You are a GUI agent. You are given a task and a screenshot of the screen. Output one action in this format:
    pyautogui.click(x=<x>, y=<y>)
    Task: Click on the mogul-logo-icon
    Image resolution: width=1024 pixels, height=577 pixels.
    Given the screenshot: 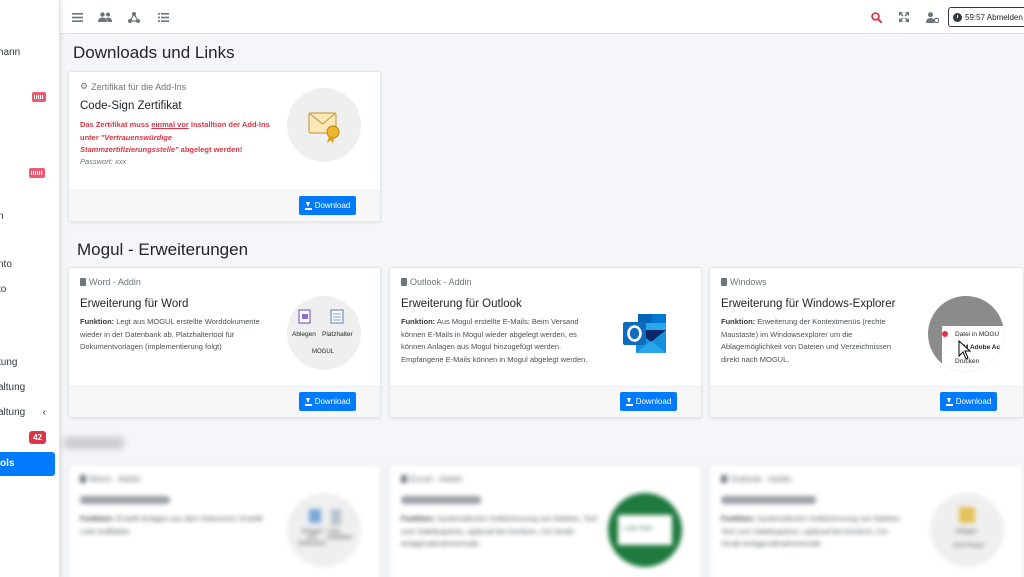 What is the action you would take?
    pyautogui.click(x=945, y=334)
    